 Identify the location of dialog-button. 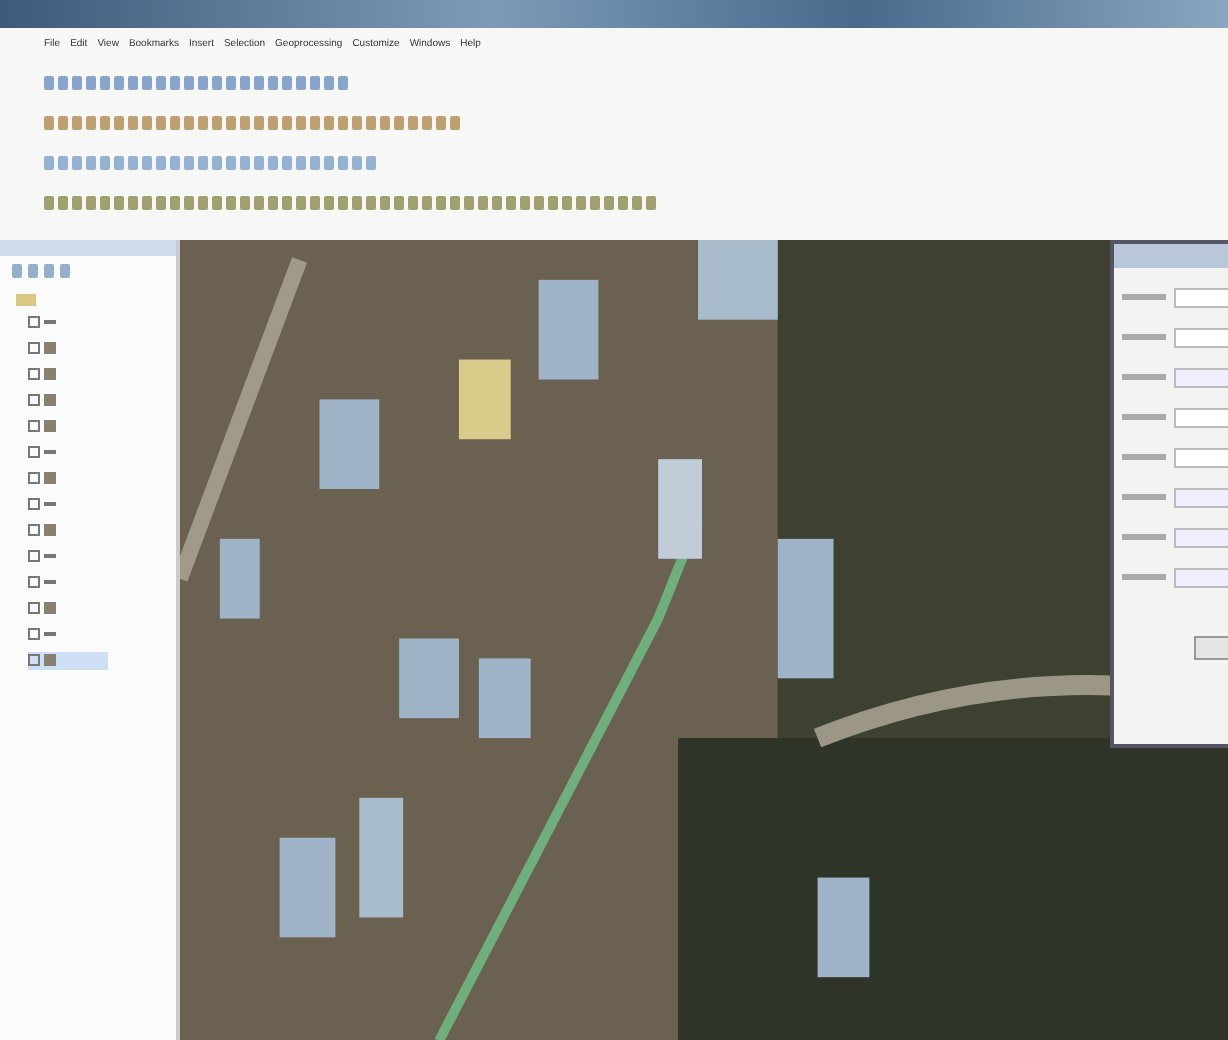
(1211, 647).